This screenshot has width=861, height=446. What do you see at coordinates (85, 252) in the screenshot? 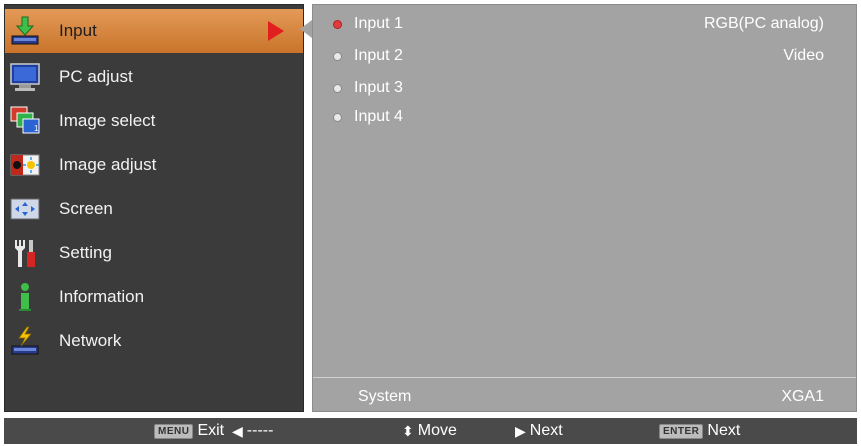
I see `menu-item-label: Setting` at bounding box center [85, 252].